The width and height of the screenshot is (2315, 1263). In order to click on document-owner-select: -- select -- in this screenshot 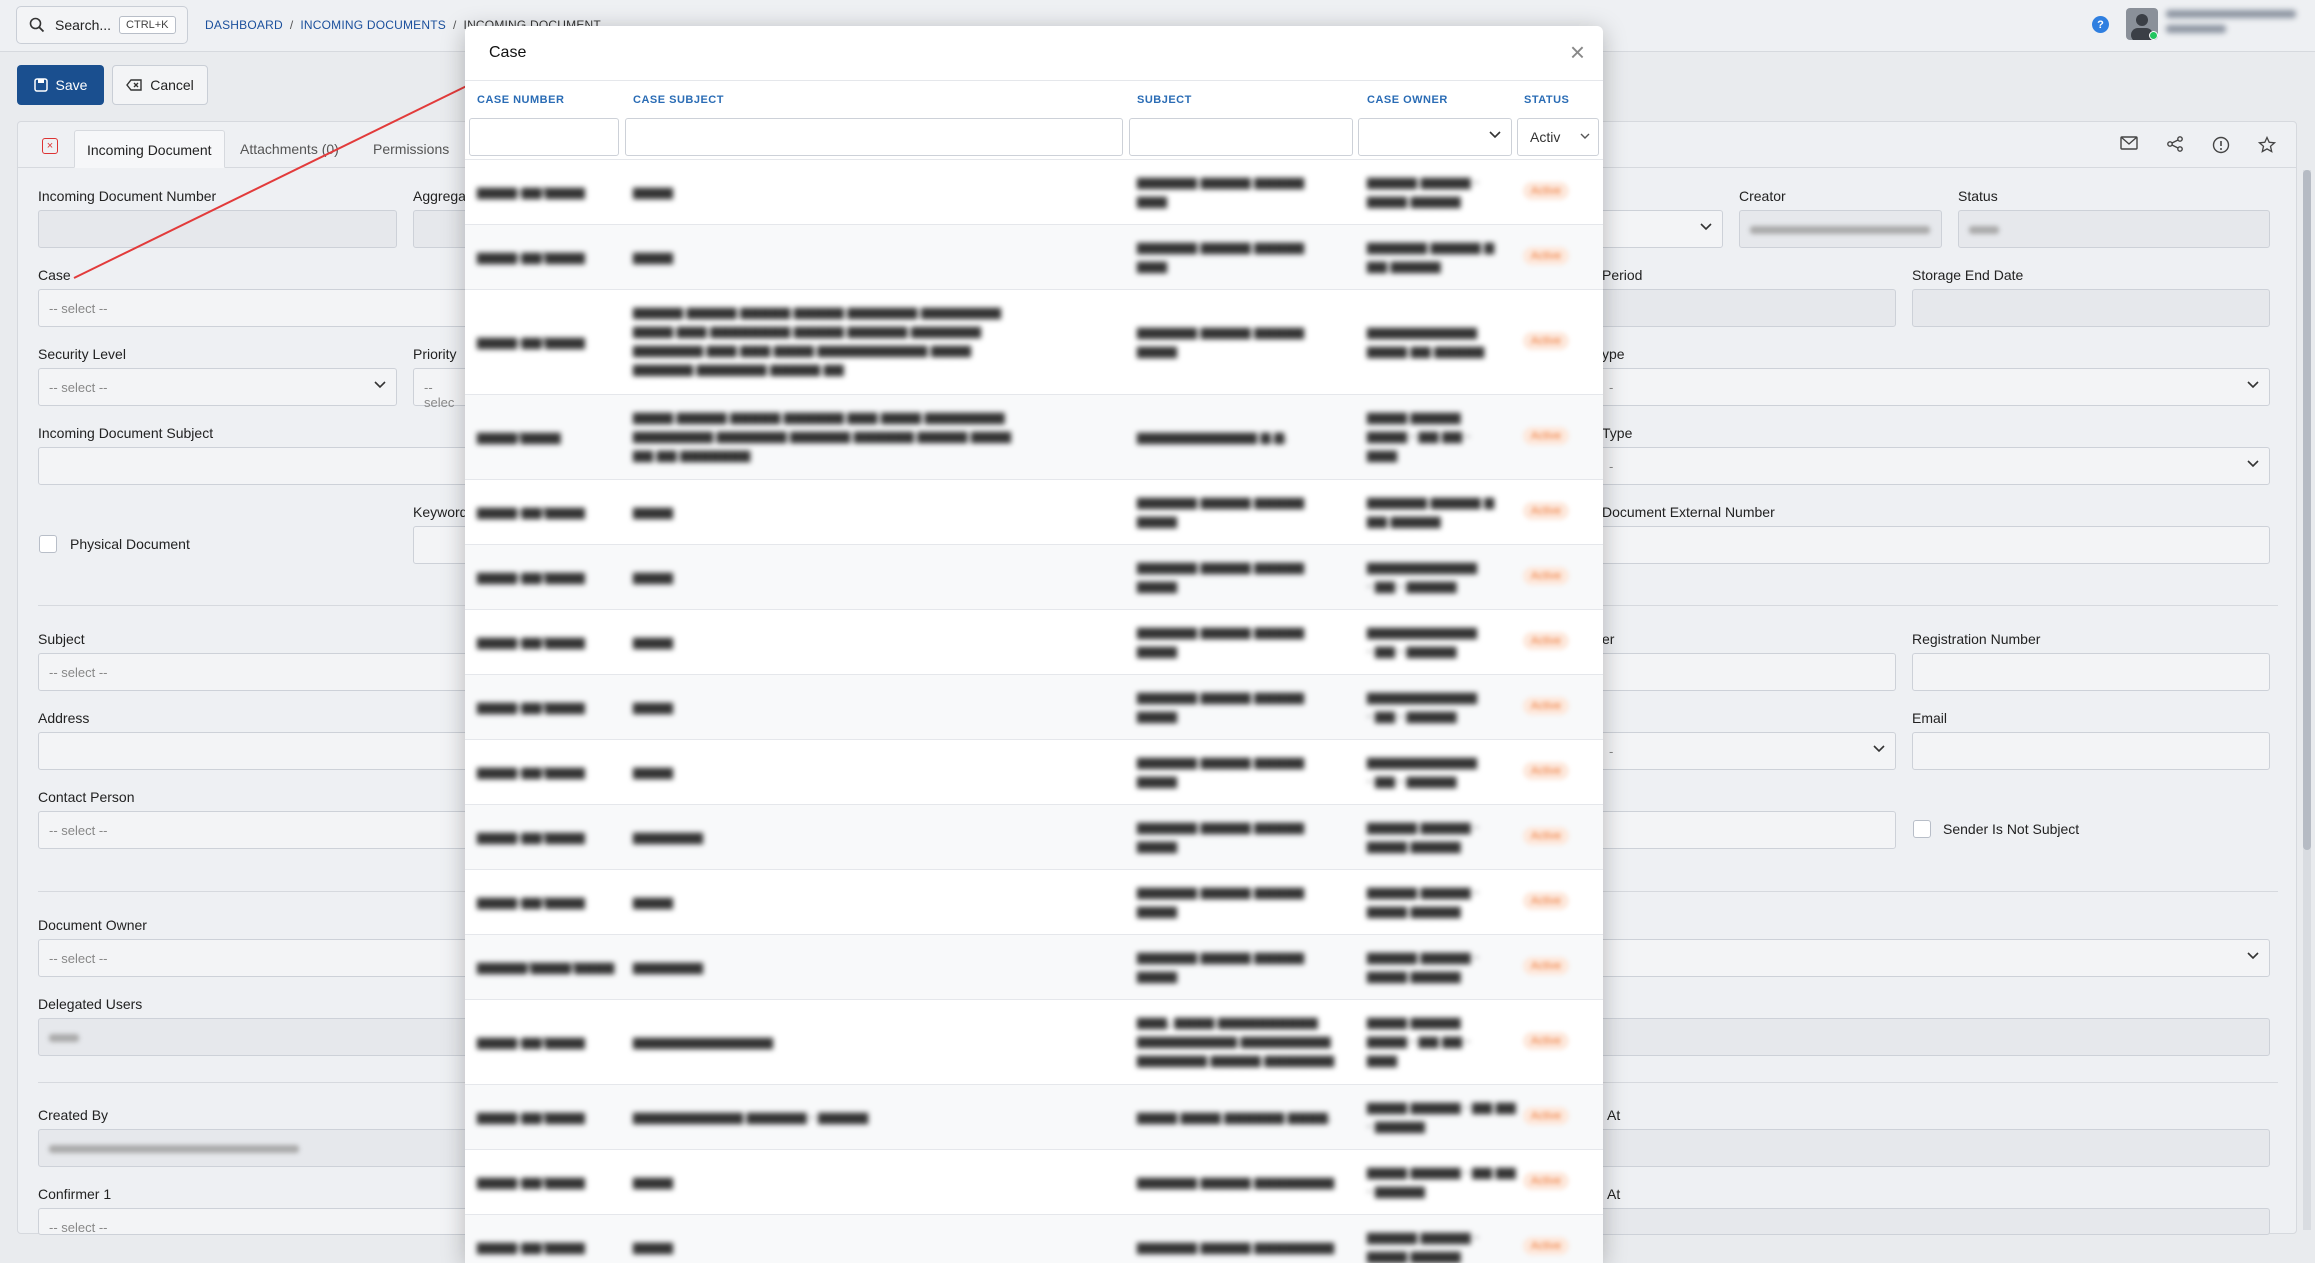, I will do `click(258, 958)`.